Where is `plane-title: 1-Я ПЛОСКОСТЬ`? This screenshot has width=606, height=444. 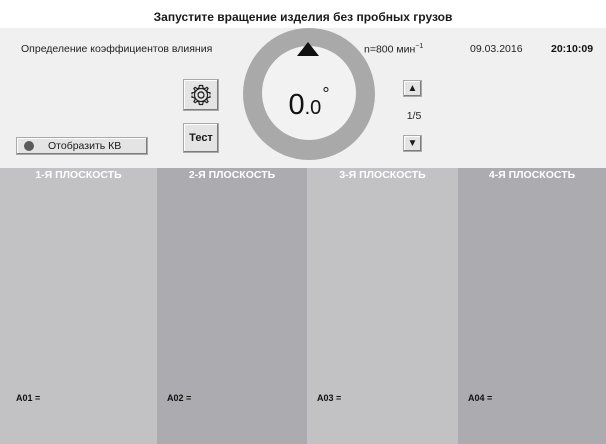
plane-title: 1-Я ПЛОСКОСТЬ is located at coordinates (78, 175).